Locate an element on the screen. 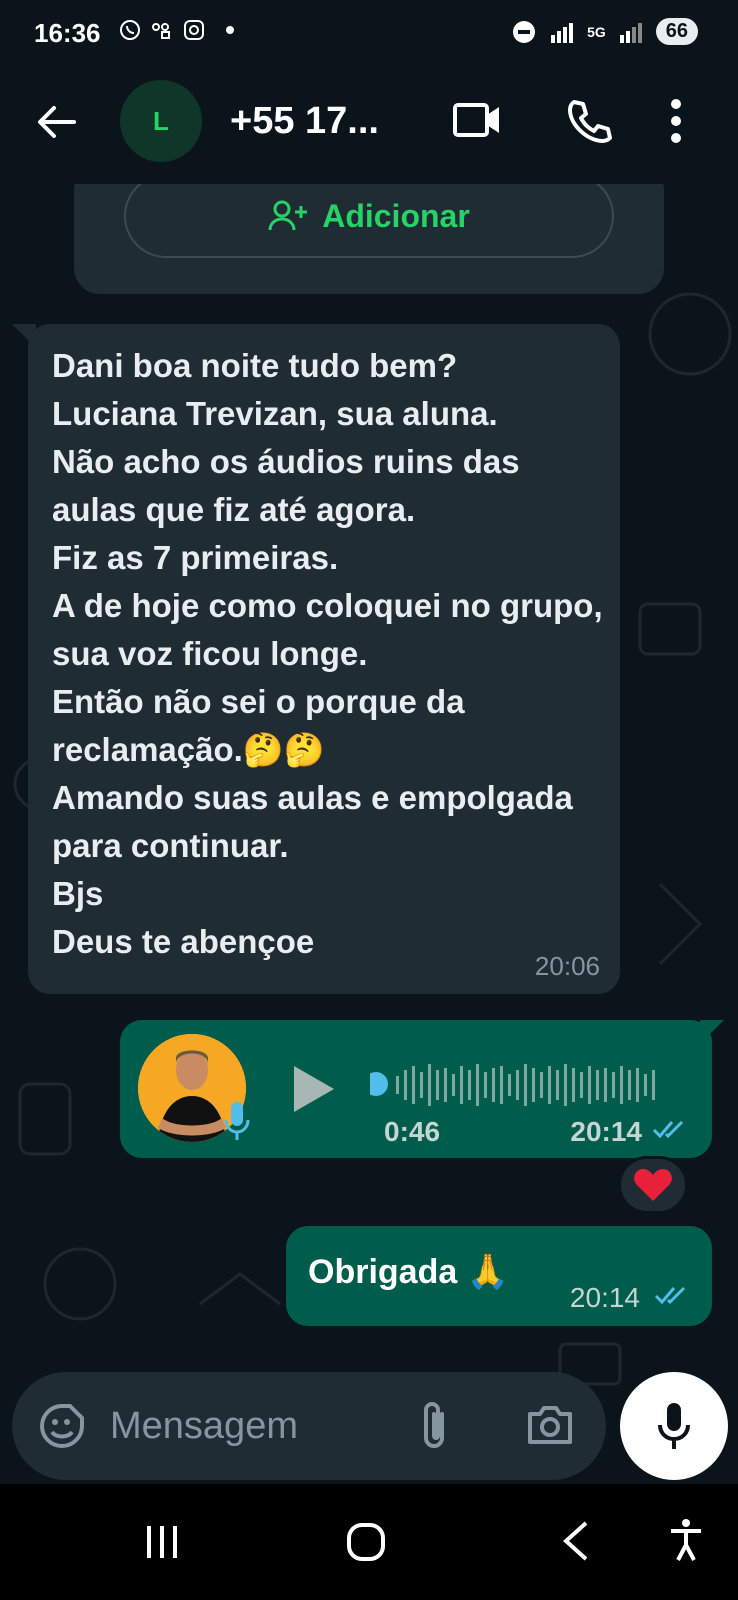 This screenshot has width=738, height=1600. phone-icon is located at coordinates (589, 121).